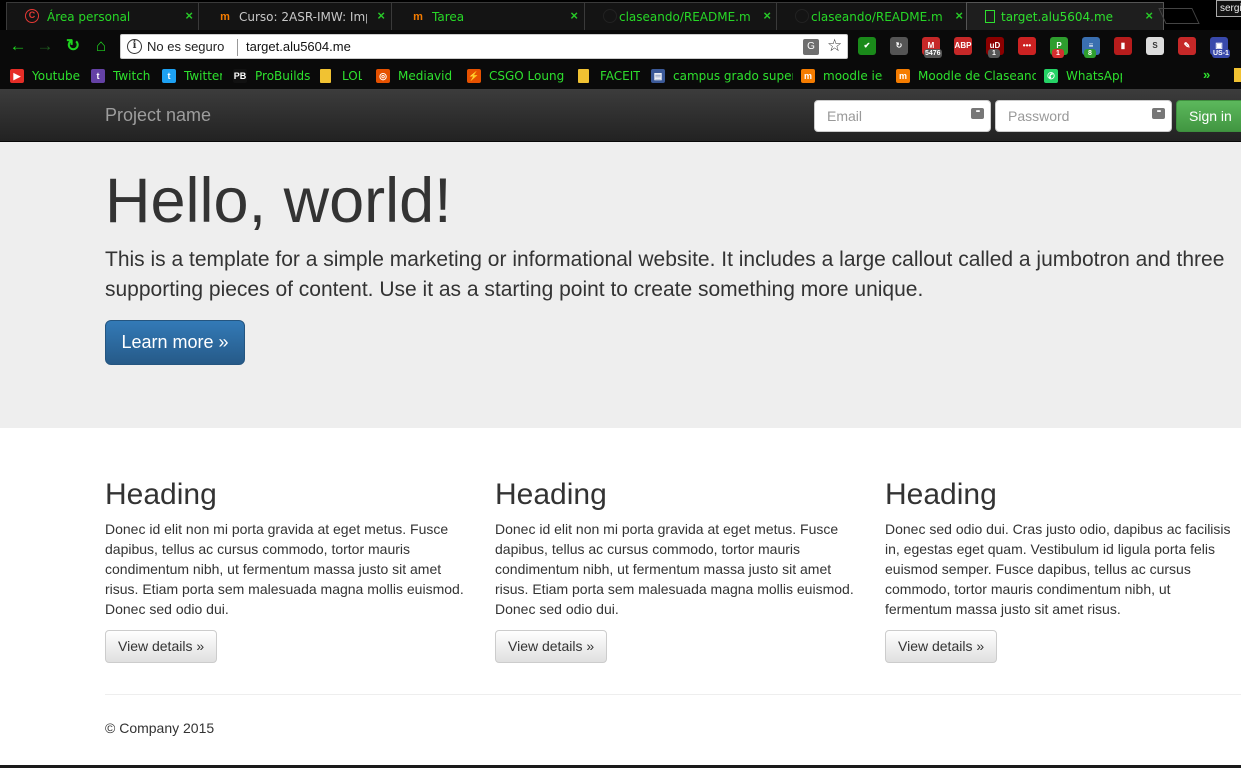 This screenshot has width=1241, height=768. I want to click on bookmark-label: campus grado superior, so click(733, 76).